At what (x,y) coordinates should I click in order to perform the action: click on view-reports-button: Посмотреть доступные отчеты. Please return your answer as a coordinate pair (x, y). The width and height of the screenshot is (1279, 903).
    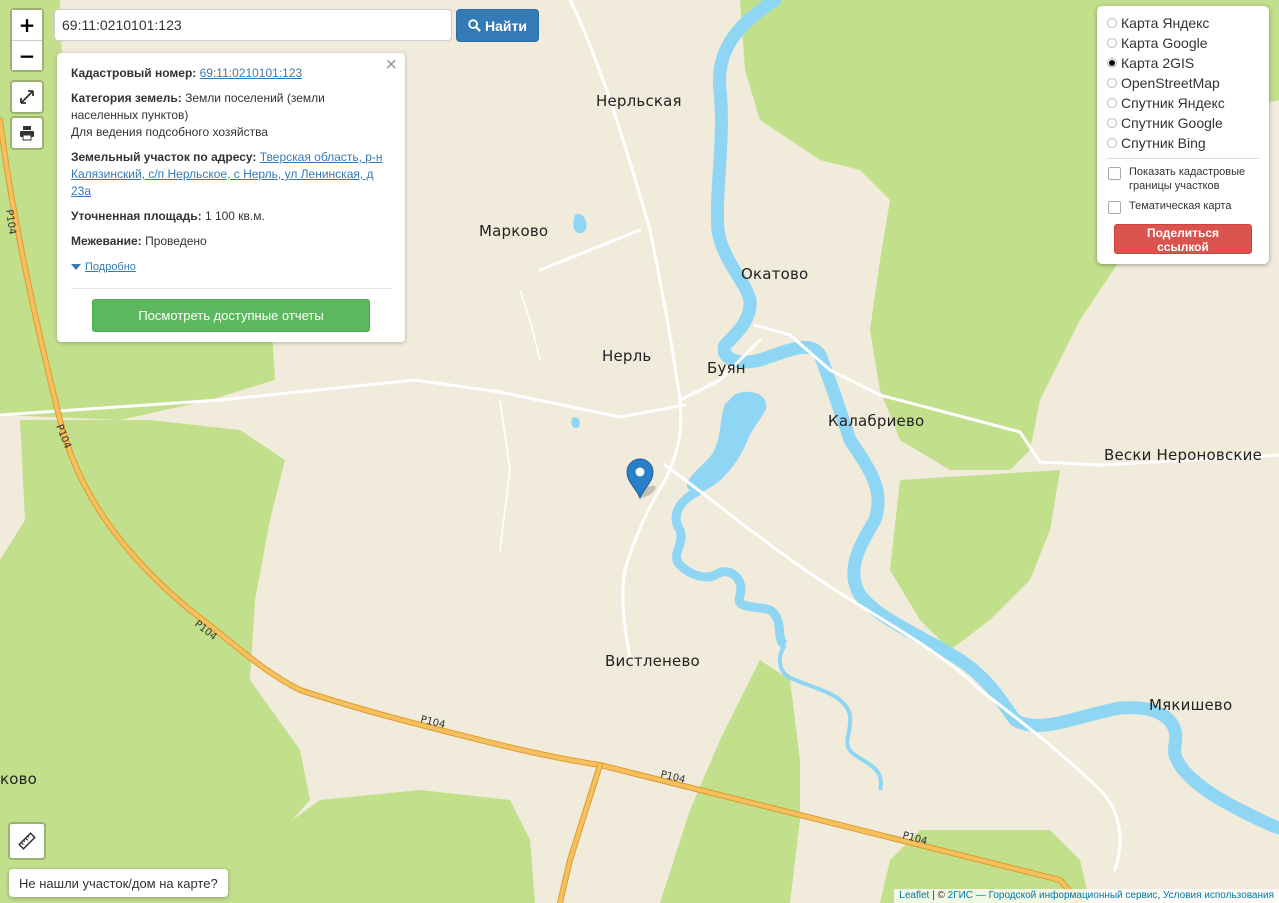
    Looking at the image, I should click on (231, 315).